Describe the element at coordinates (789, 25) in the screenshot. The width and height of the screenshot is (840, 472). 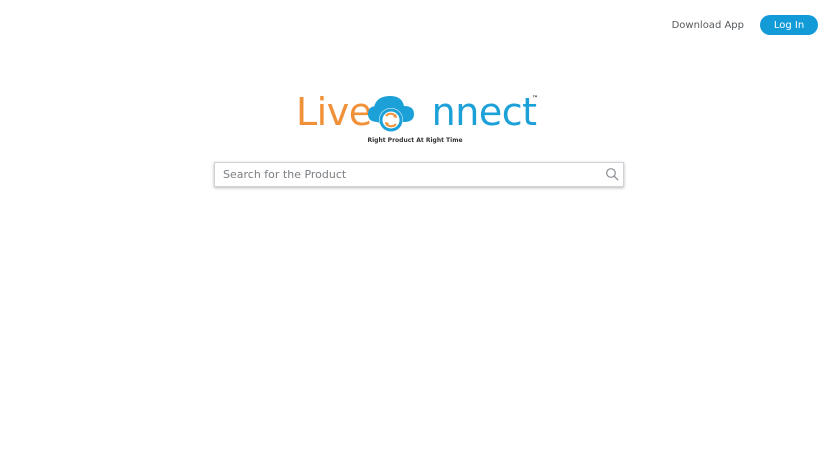
I see `login-button: Log In` at that location.